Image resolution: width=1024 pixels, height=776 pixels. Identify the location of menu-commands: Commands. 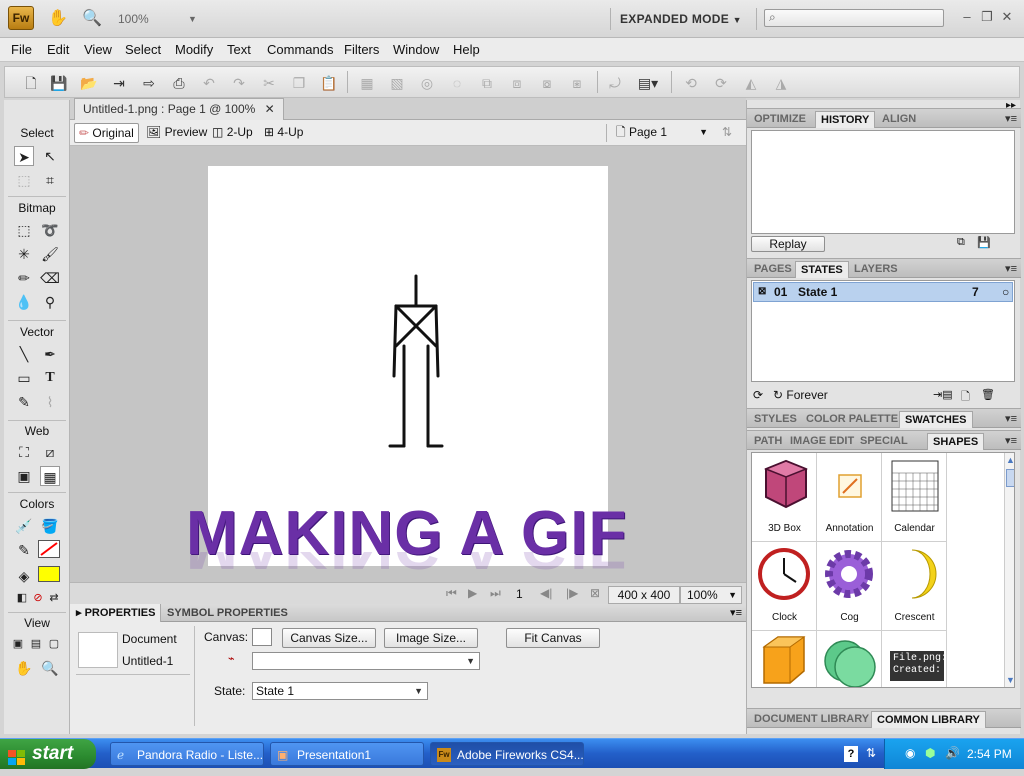
(300, 49).